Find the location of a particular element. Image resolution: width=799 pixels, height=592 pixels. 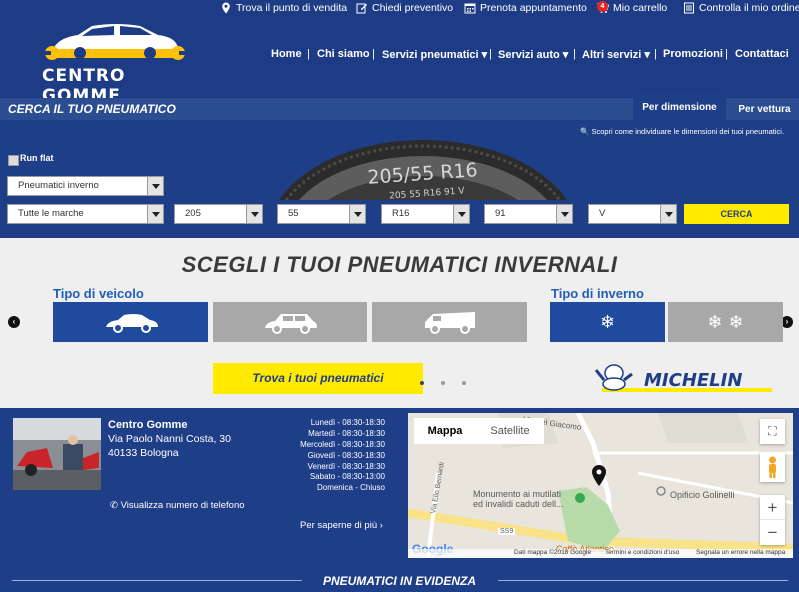

season-value: Pneumatici inverno is located at coordinates (58, 185).